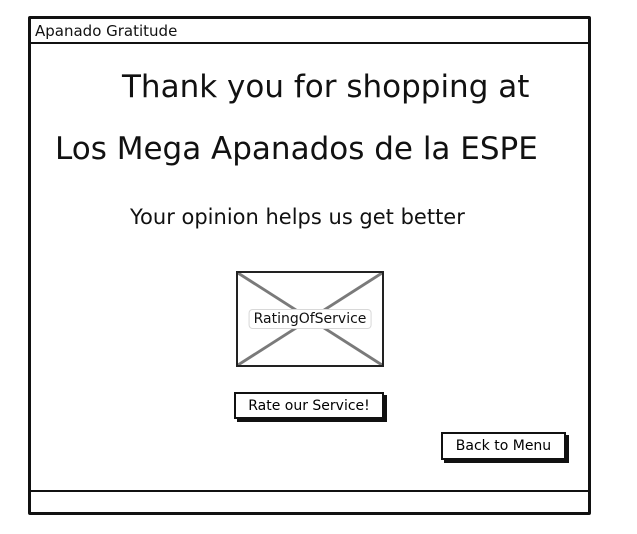  Describe the element at coordinates (106, 30) in the screenshot. I see `window-title: Apanado Gratitude` at that location.